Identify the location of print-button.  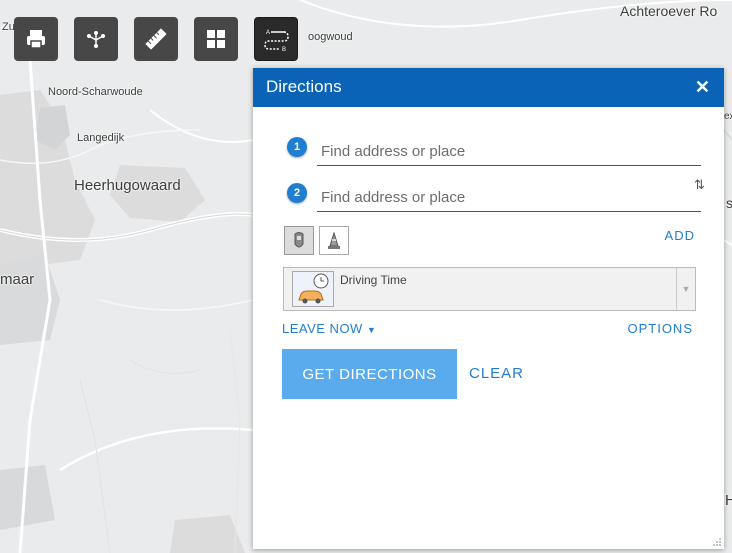
(36, 39).